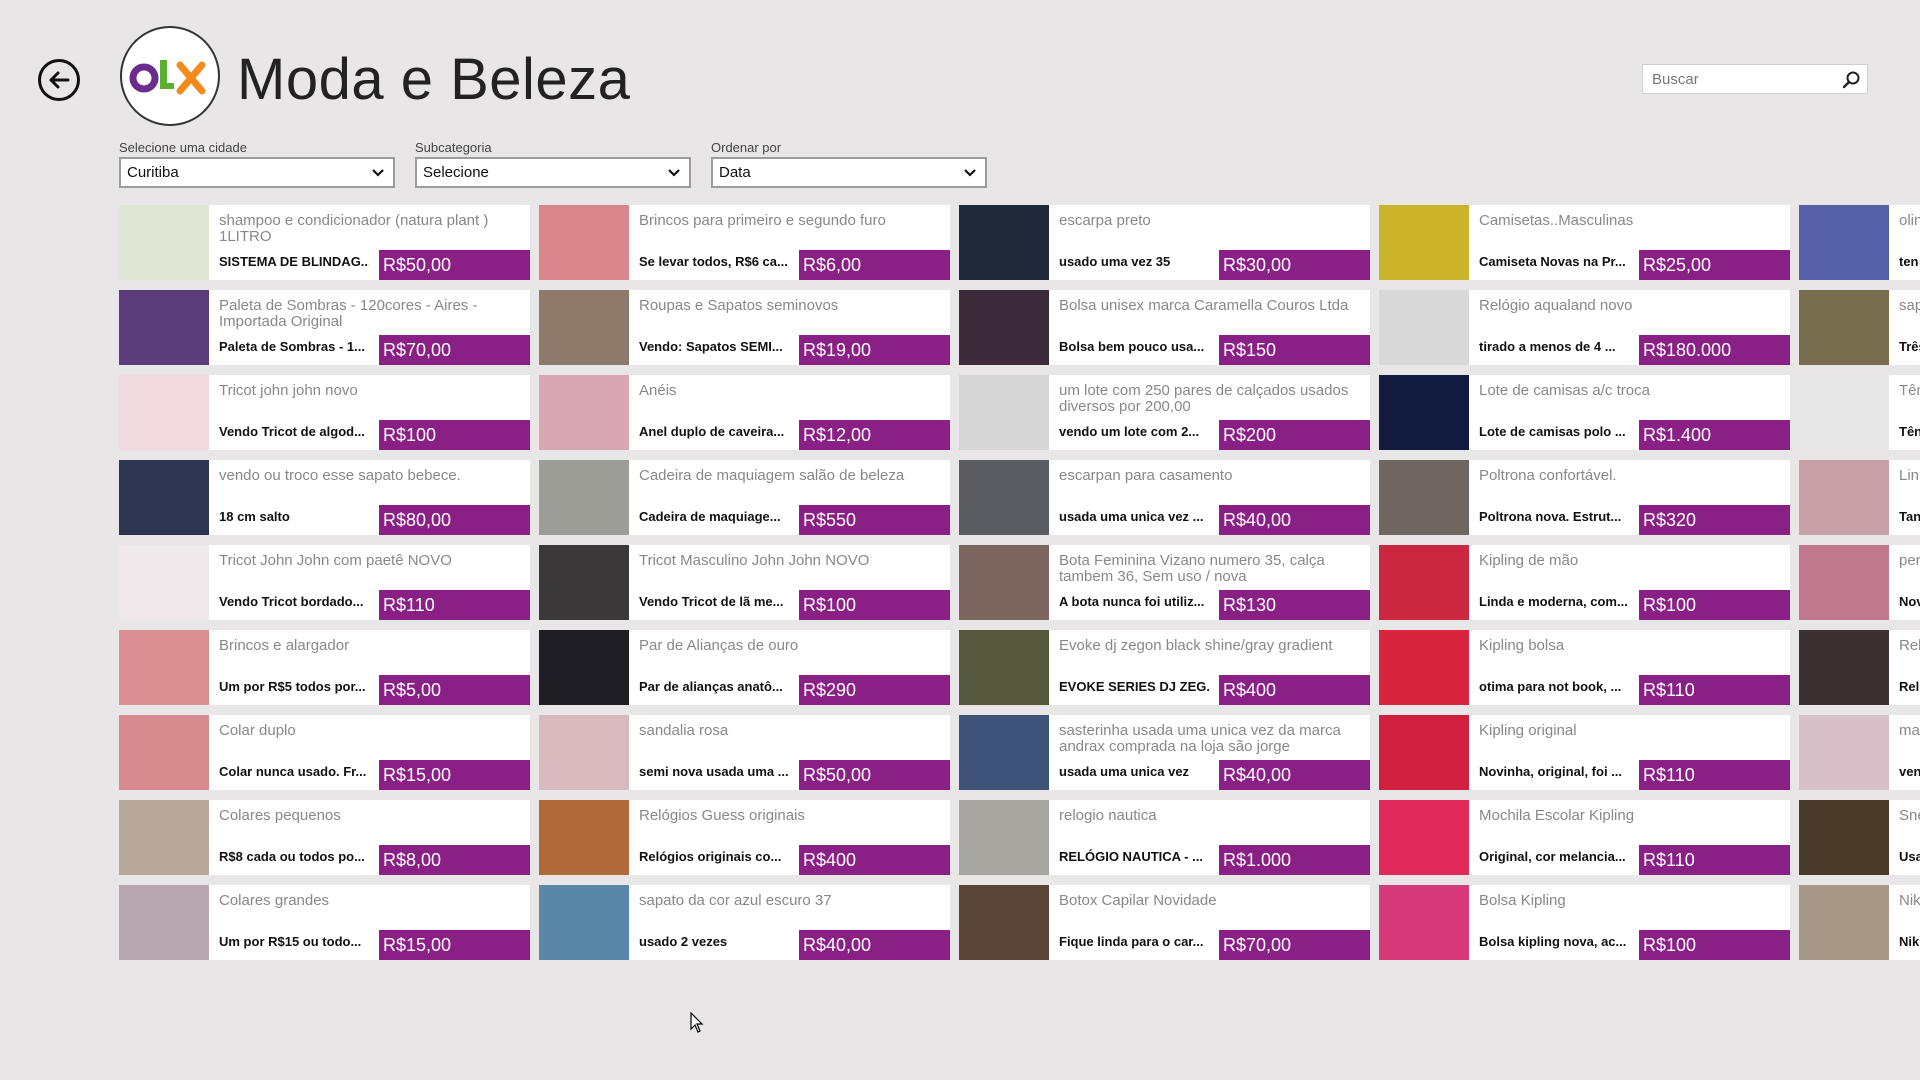 The image size is (1920, 1080). Describe the element at coordinates (1529, 561) in the screenshot. I see `listing-title: Kipling de mão` at that location.